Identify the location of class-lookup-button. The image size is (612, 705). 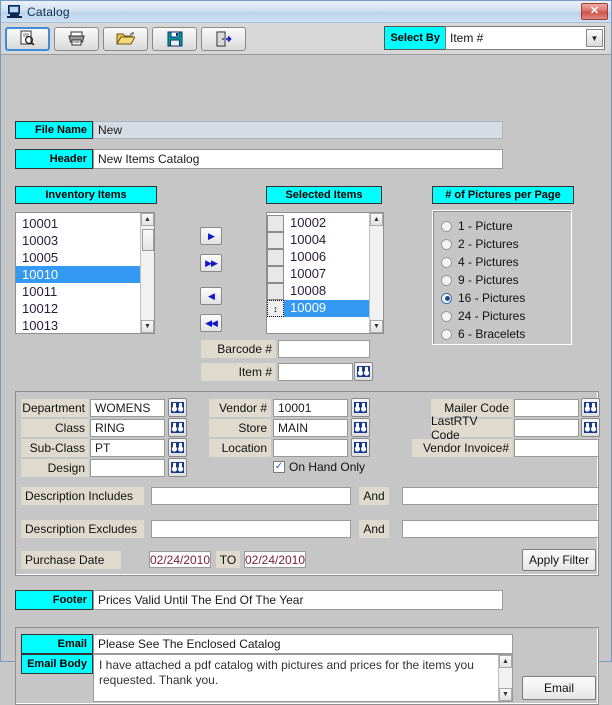
(177, 427).